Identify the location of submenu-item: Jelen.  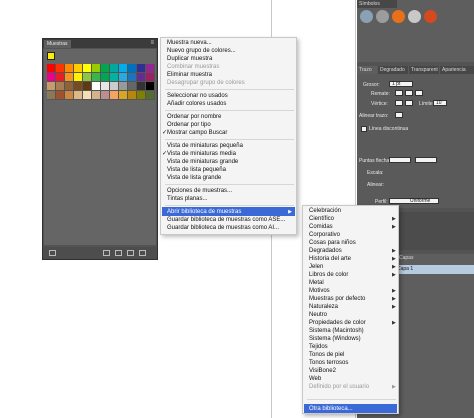
(316, 267).